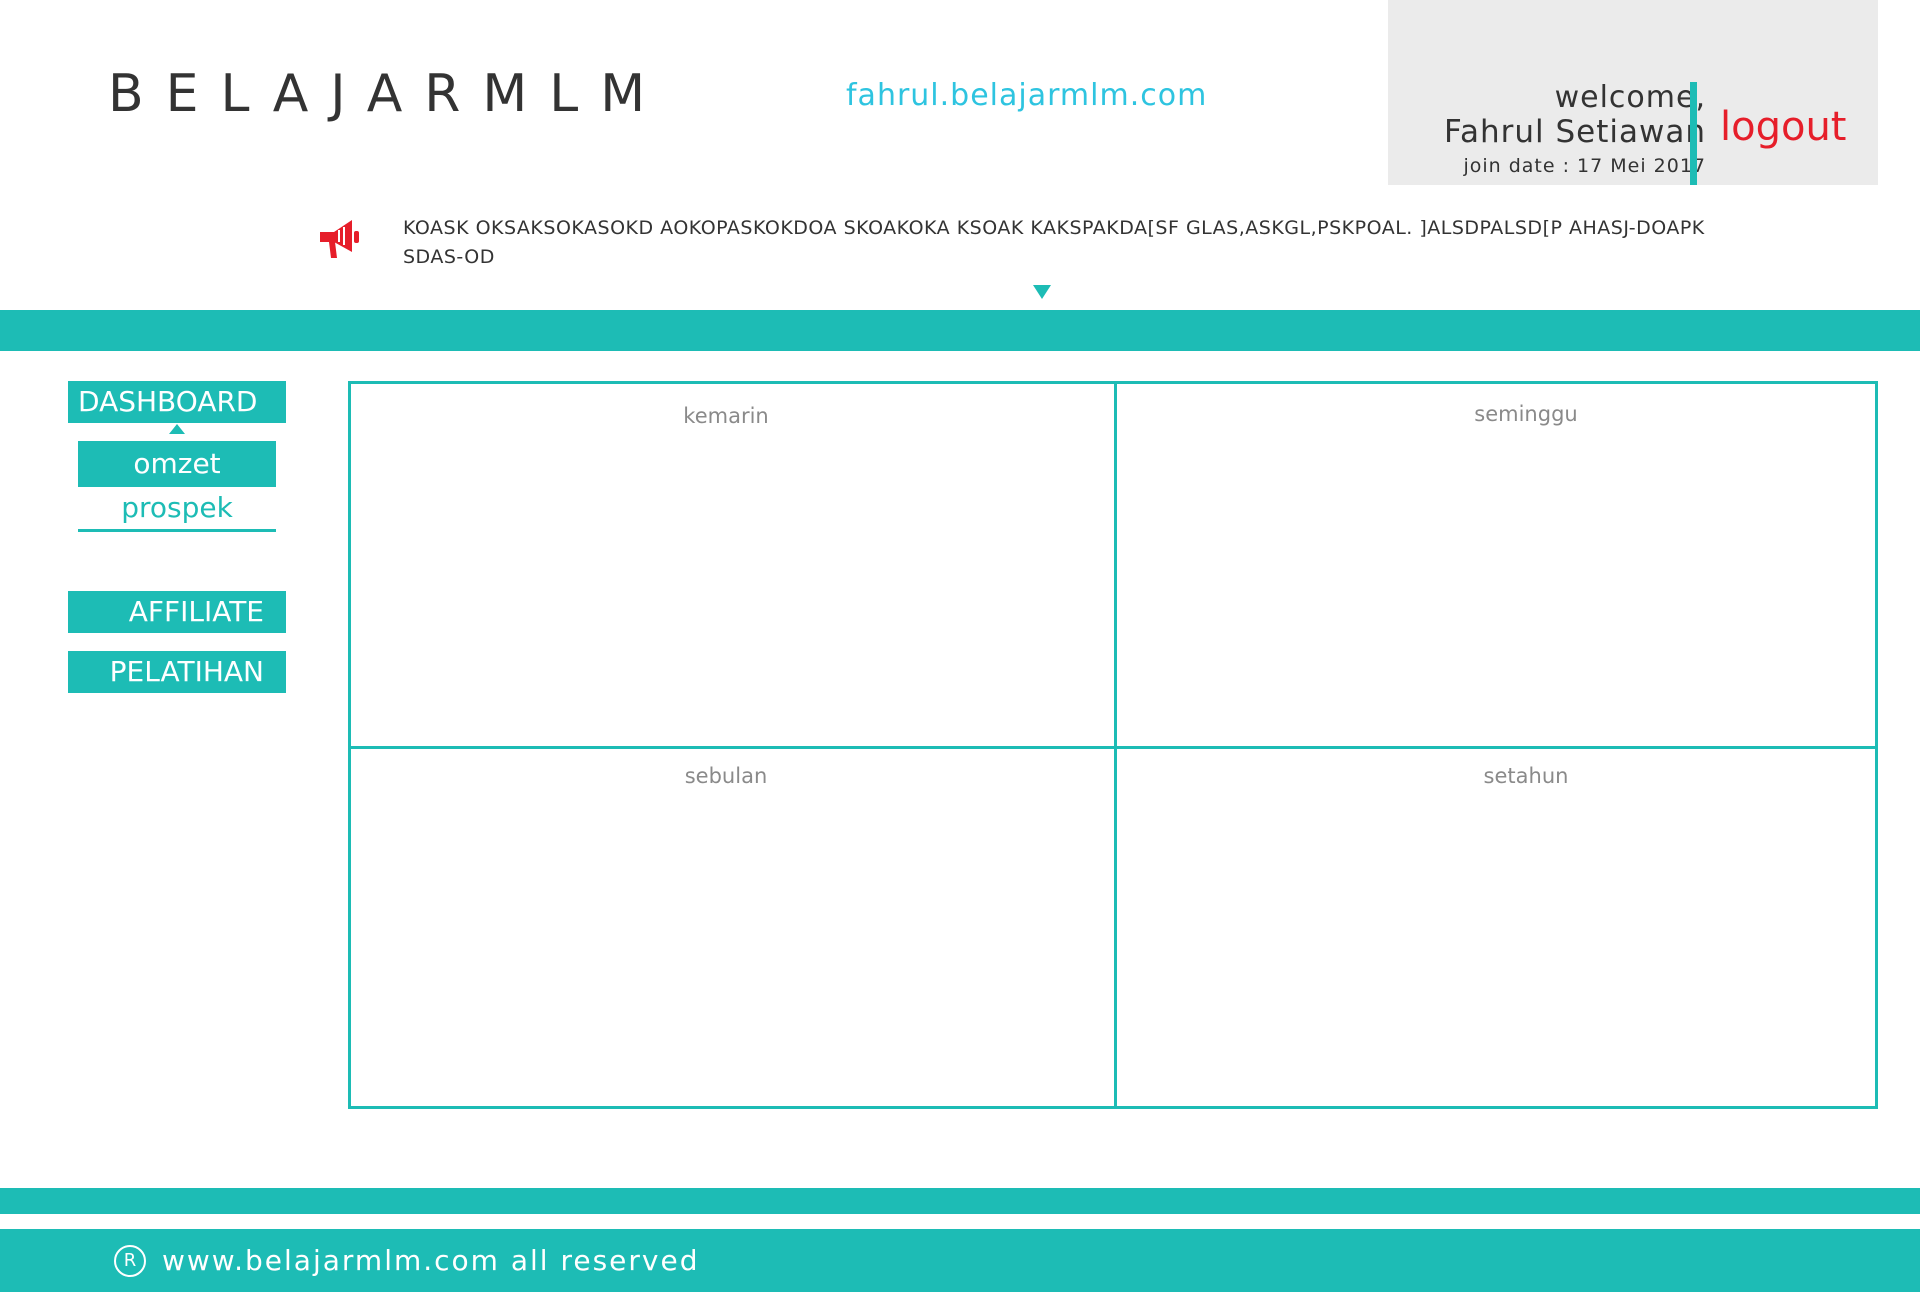 Image resolution: width=1920 pixels, height=1292 pixels. Describe the element at coordinates (1113, 747) in the screenshot. I see `grid-divider-horizontal` at that location.